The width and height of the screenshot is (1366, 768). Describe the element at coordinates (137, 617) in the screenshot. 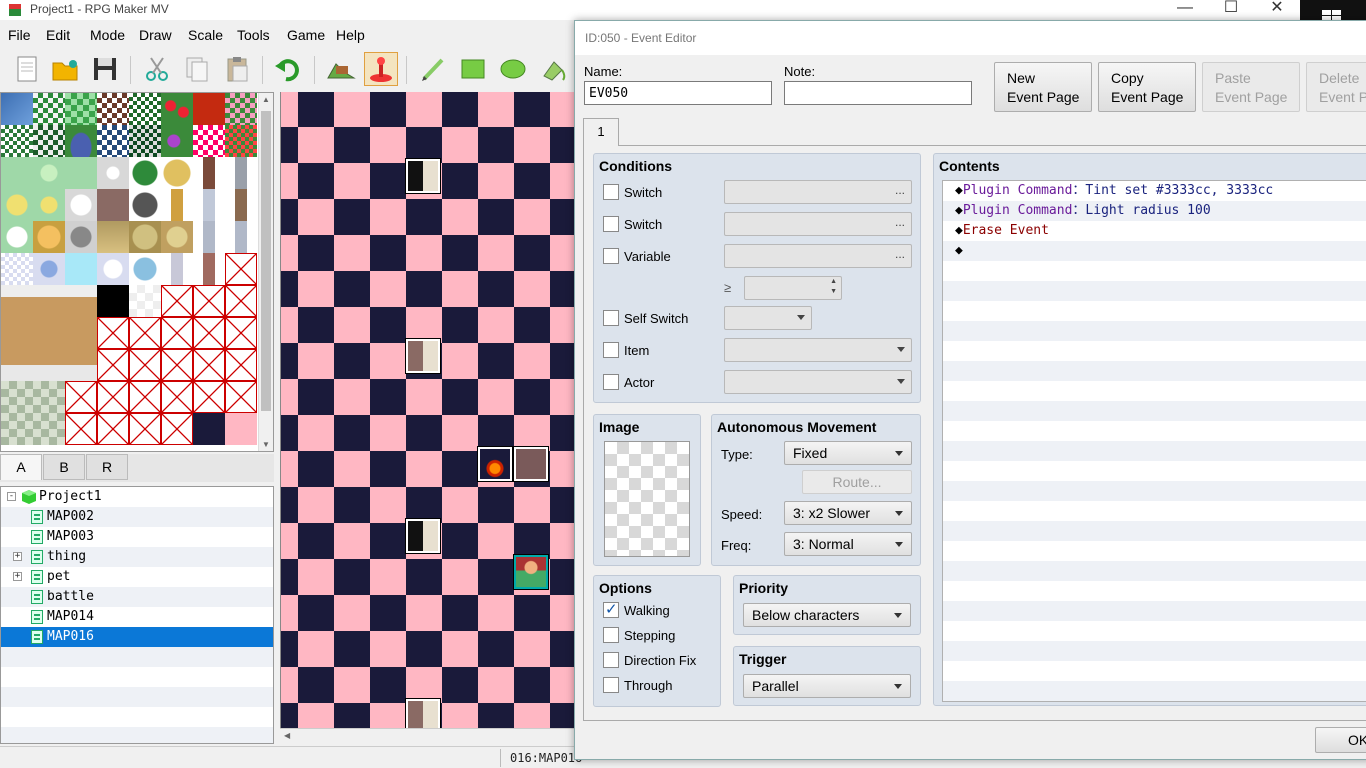

I see `tree-item-map014: MAP014` at that location.